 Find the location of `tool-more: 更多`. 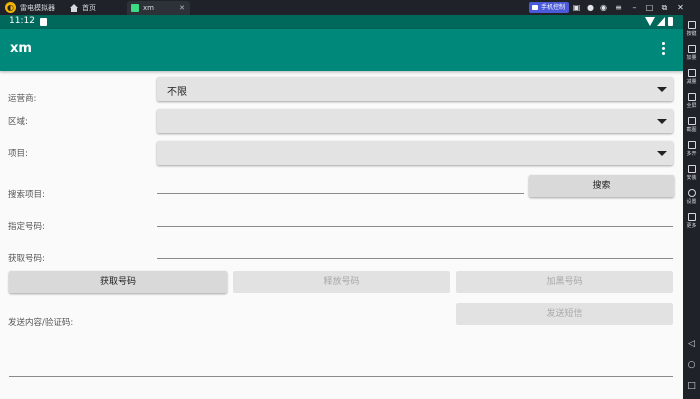

tool-more: 更多 is located at coordinates (691, 223).